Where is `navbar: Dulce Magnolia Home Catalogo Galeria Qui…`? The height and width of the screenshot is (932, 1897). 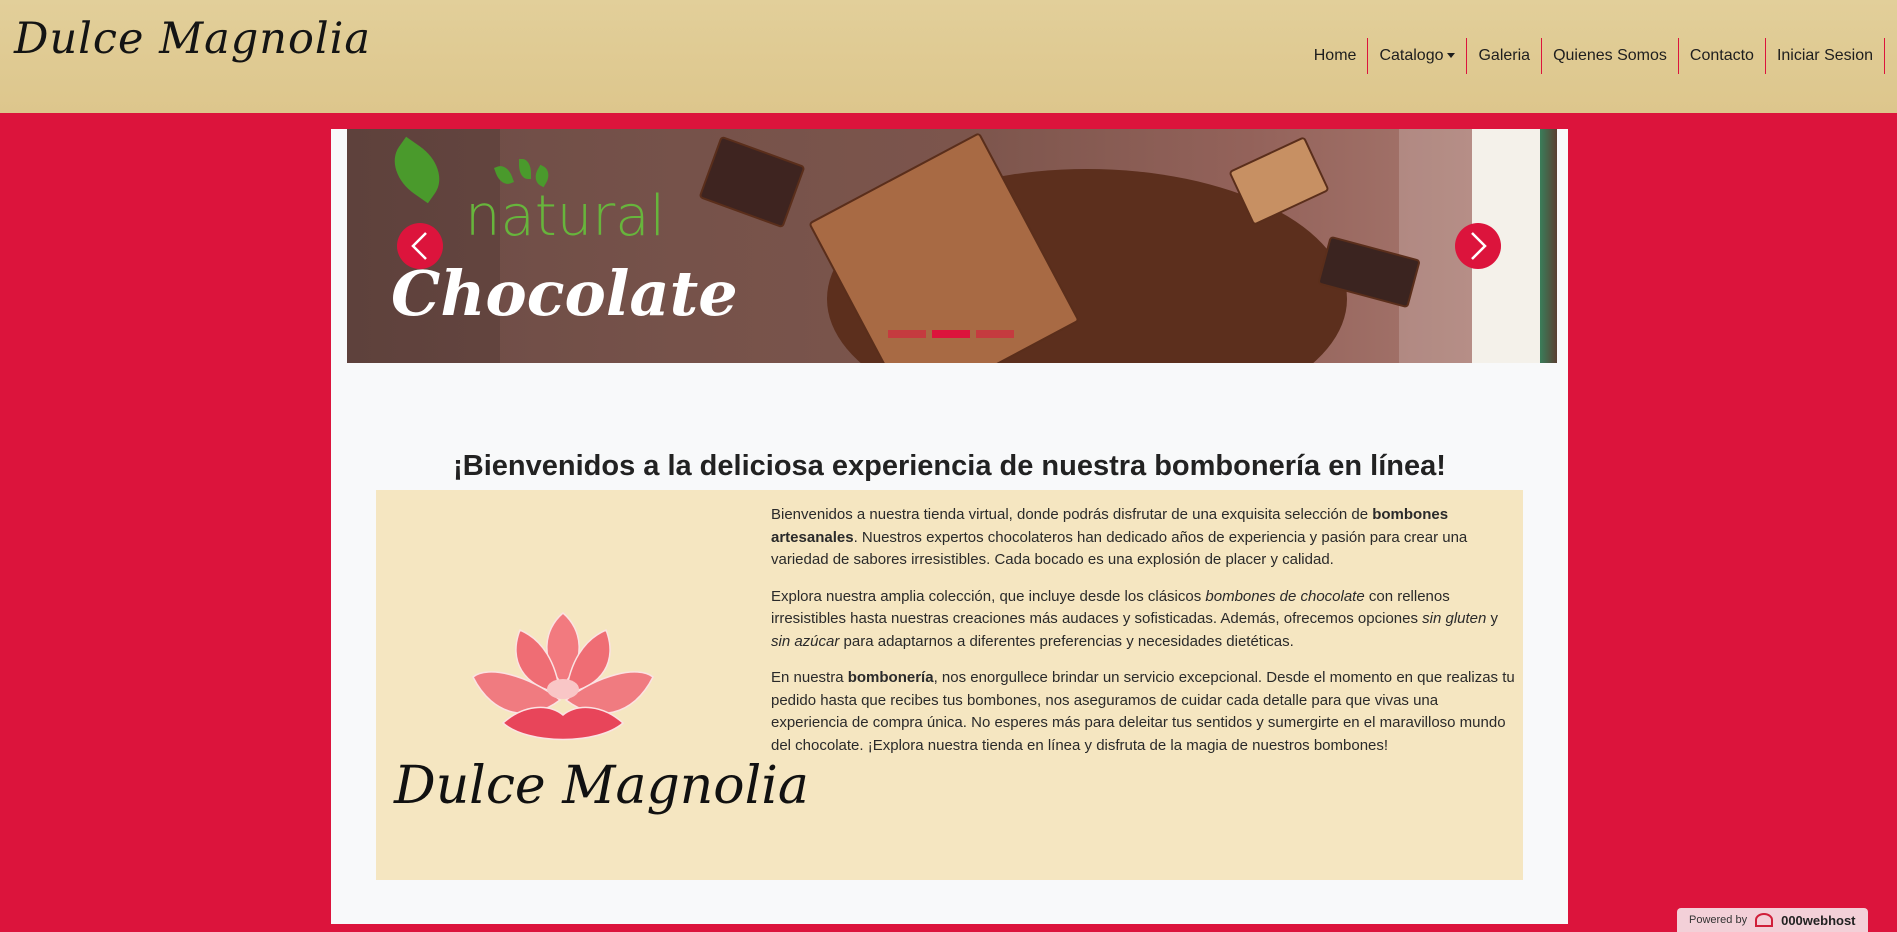 navbar: Dulce Magnolia Home Catalogo Galeria Qui… is located at coordinates (948, 56).